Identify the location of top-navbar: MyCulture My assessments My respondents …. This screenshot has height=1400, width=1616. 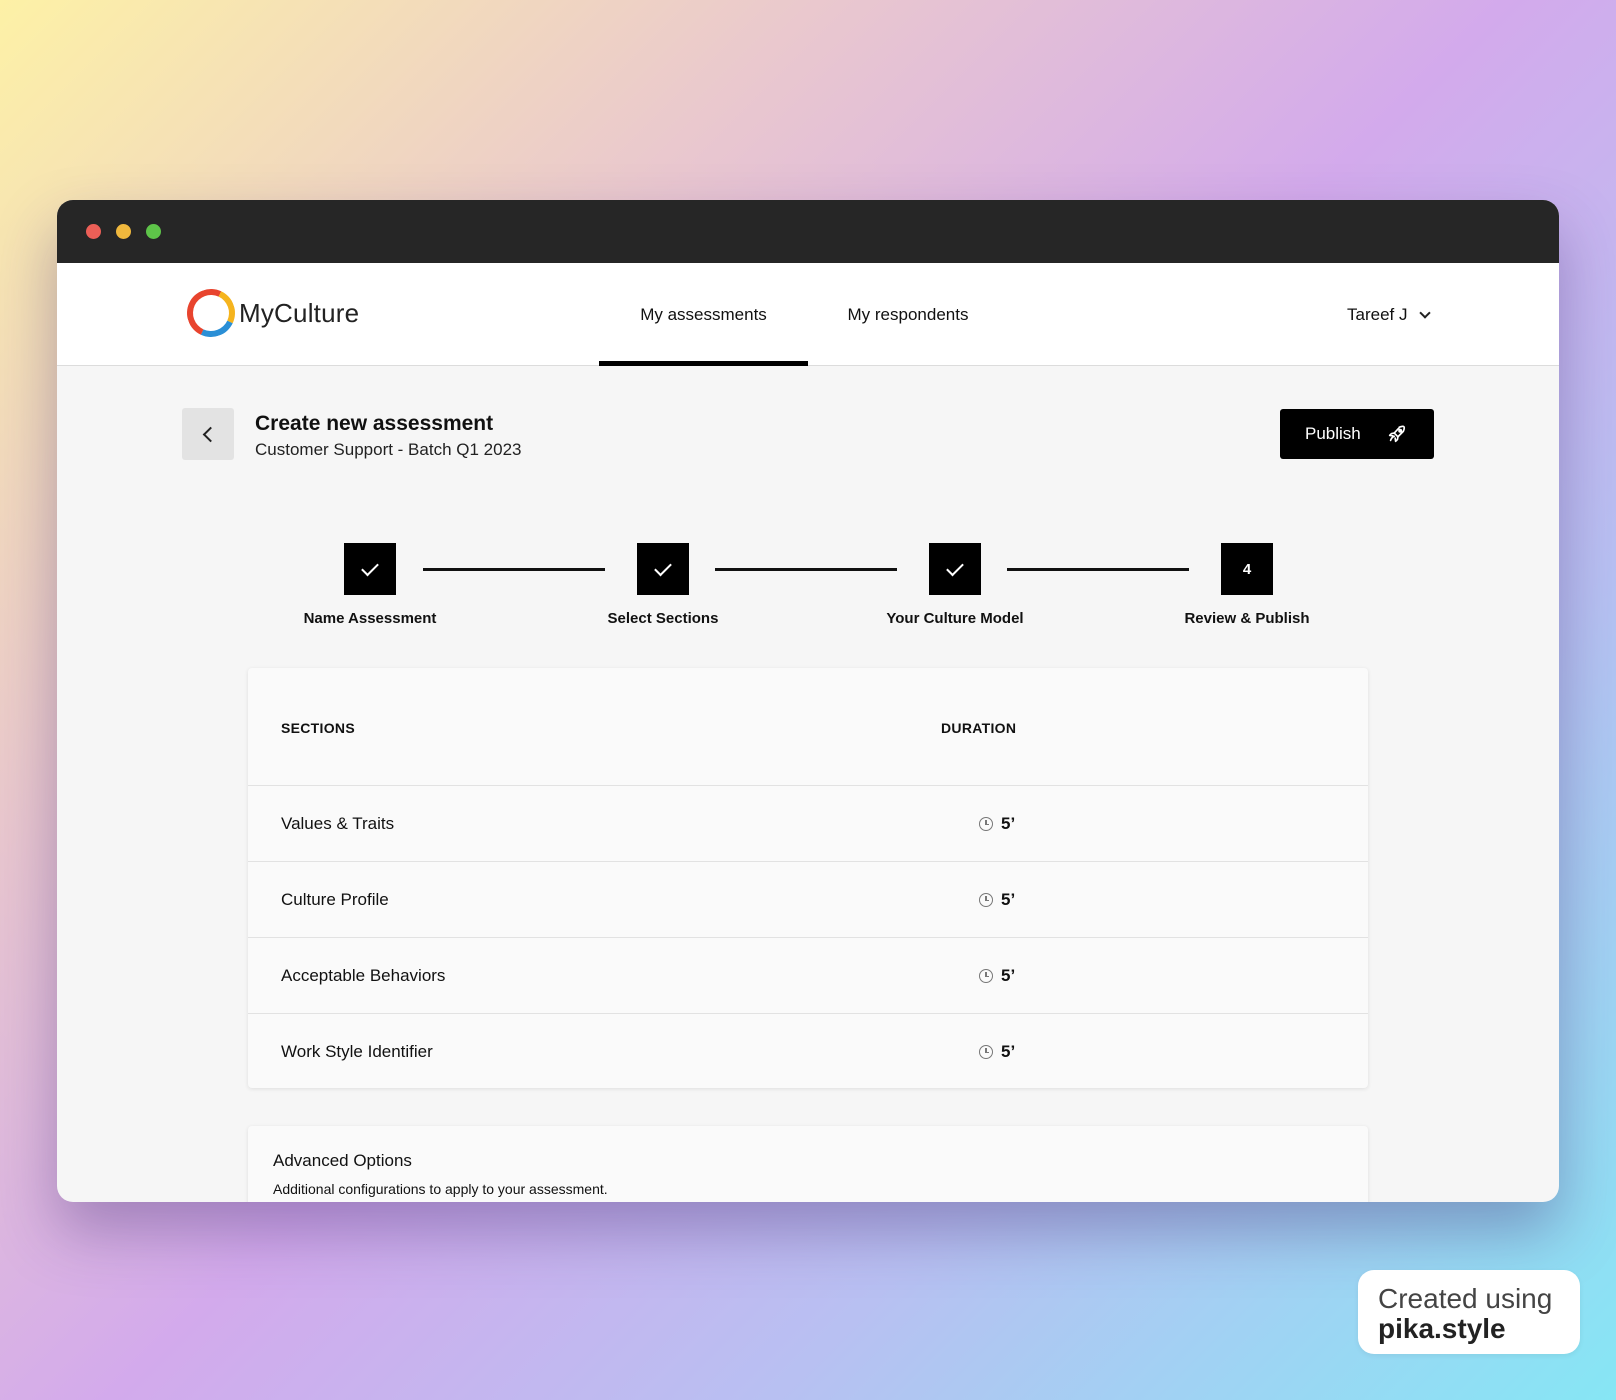
(808, 314).